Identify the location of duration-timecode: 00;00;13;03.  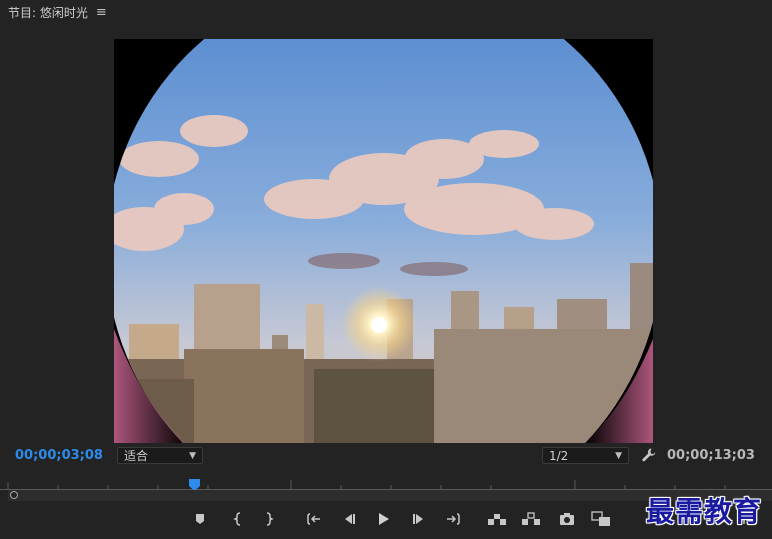
(711, 455).